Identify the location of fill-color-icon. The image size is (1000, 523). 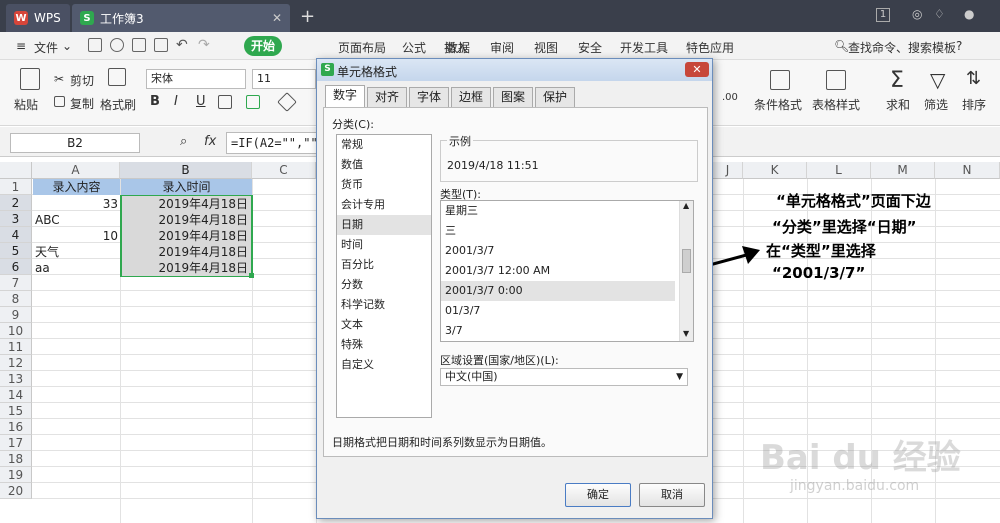
(253, 102).